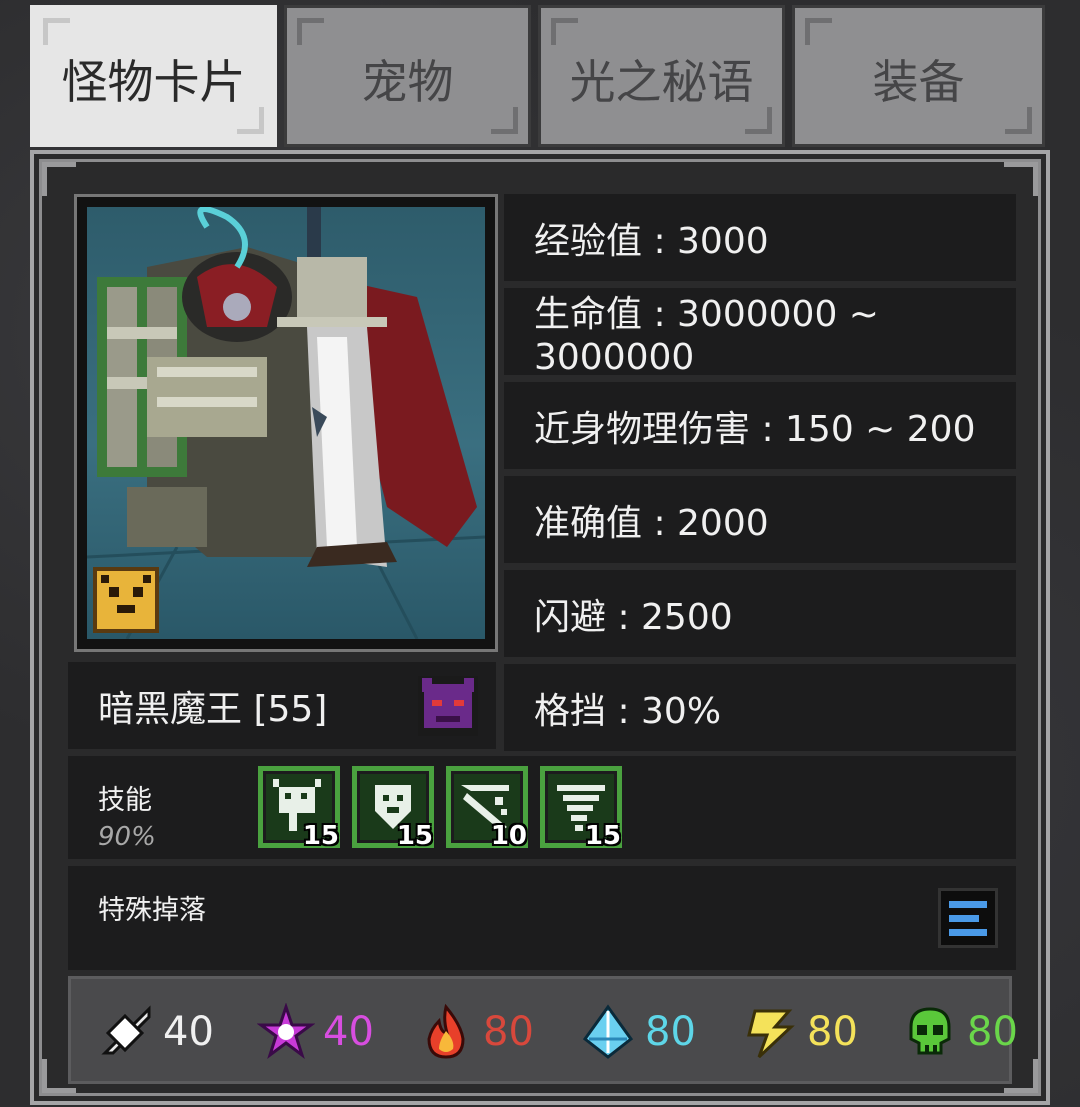 The height and width of the screenshot is (1107, 1080). Describe the element at coordinates (155, 1032) in the screenshot. I see `resistance-physical: 40` at that location.